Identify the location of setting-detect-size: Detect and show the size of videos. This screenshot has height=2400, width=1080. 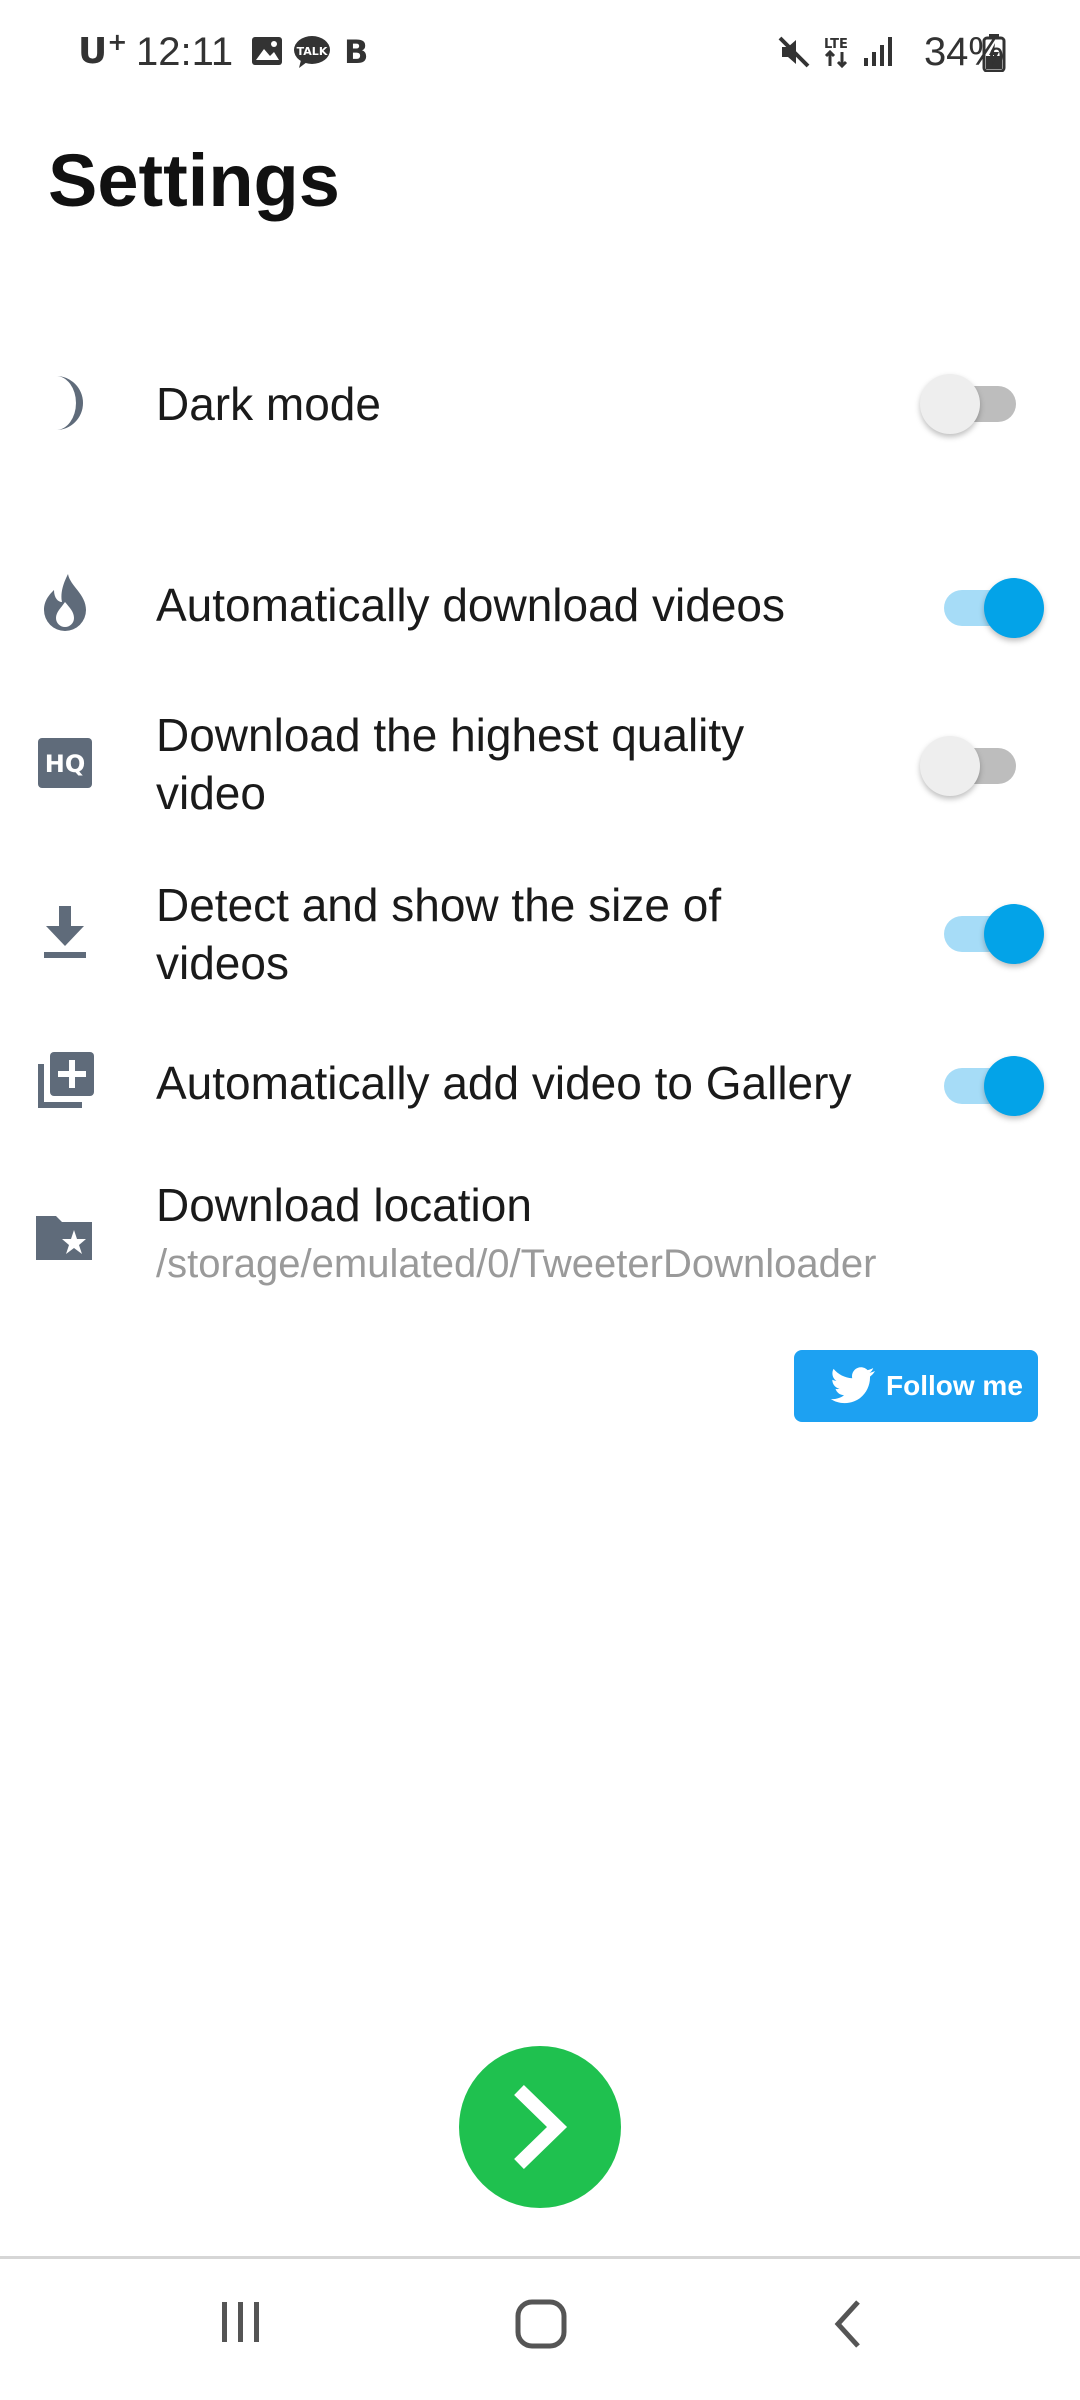
(540, 934).